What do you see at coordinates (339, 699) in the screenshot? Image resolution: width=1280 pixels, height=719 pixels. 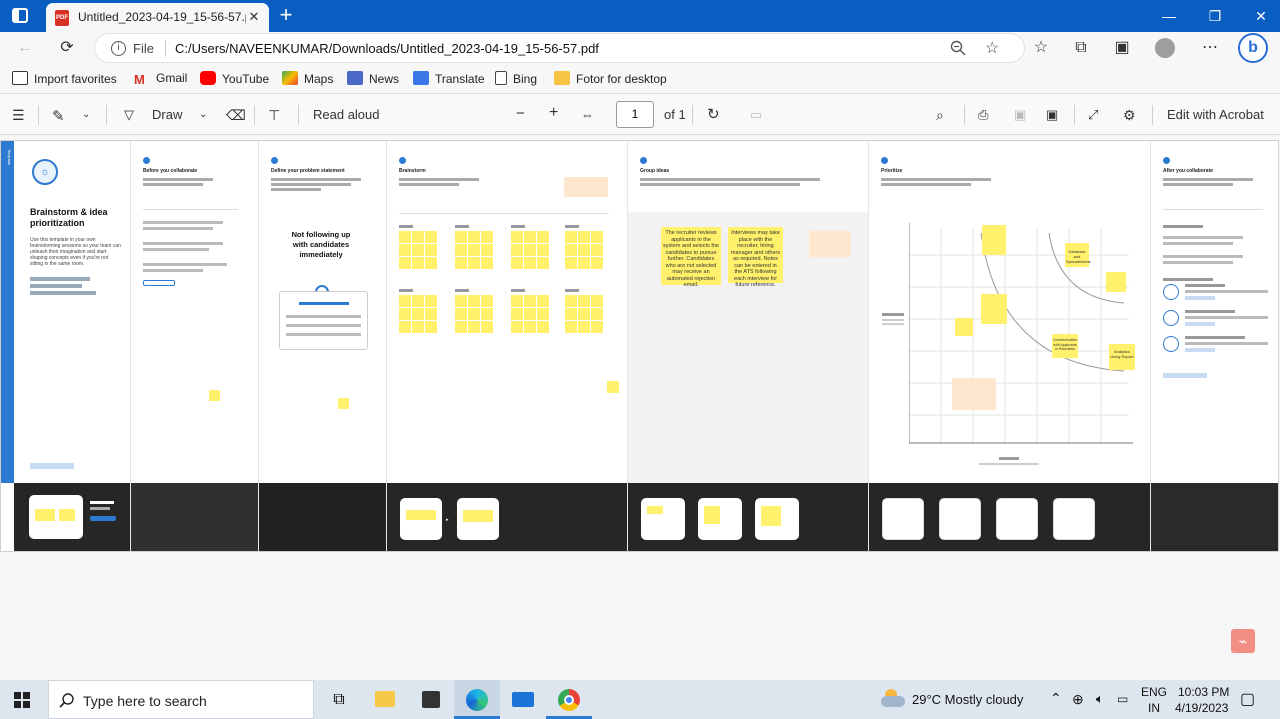 I see `task-view-icon: ⧉` at bounding box center [339, 699].